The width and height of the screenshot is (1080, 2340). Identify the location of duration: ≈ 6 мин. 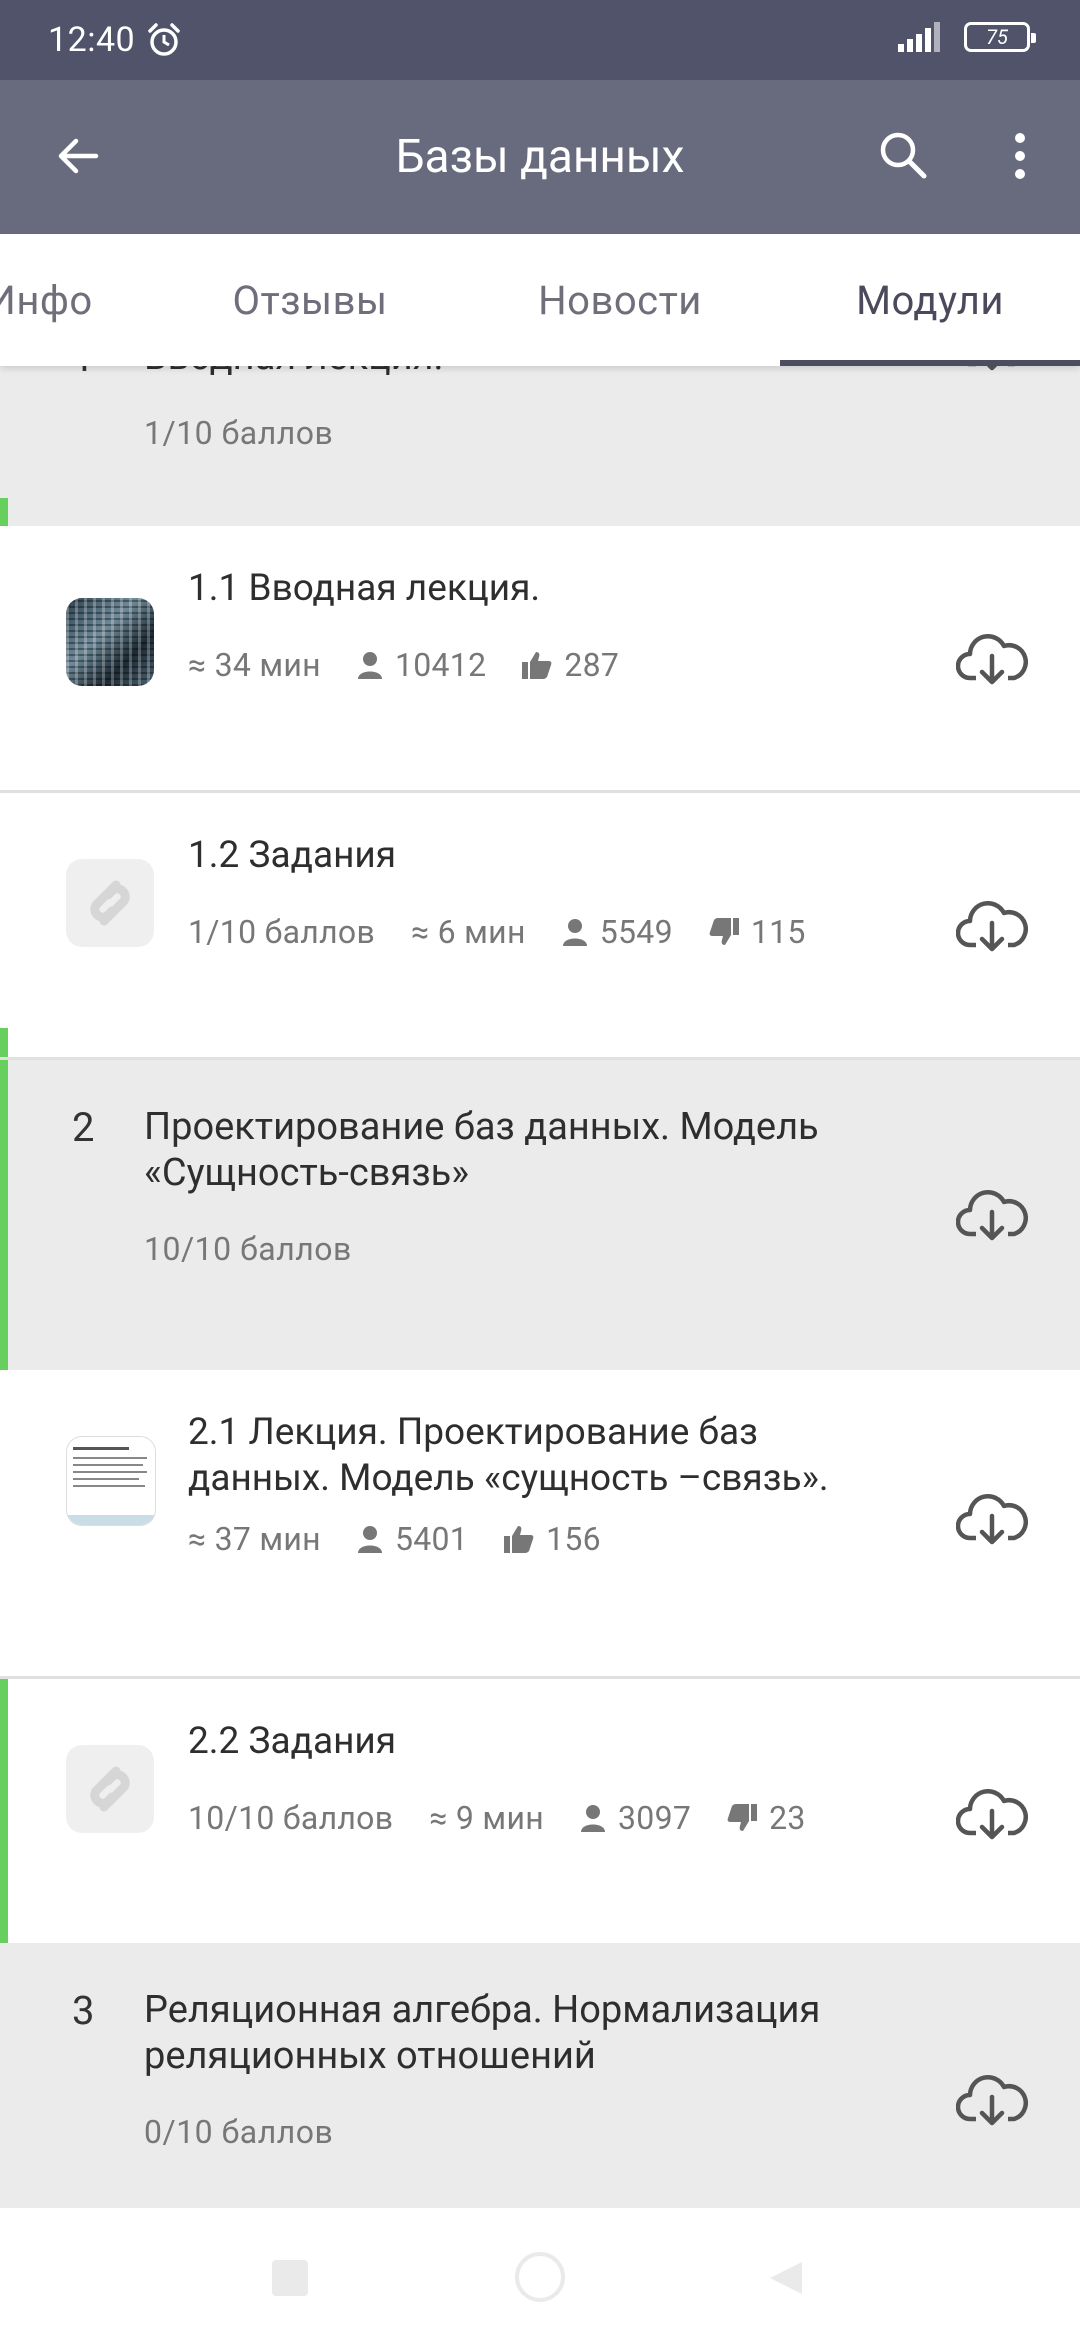
(468, 932).